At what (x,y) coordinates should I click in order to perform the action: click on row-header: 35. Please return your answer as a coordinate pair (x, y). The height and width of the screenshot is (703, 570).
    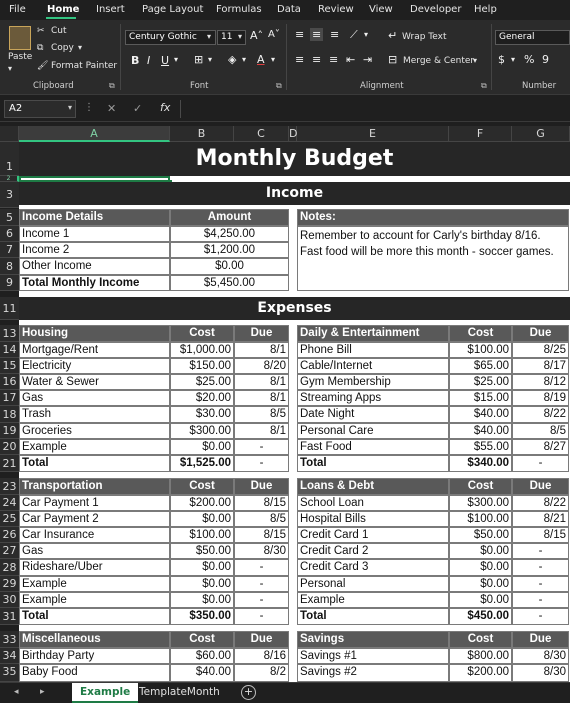
    Looking at the image, I should click on (9, 673).